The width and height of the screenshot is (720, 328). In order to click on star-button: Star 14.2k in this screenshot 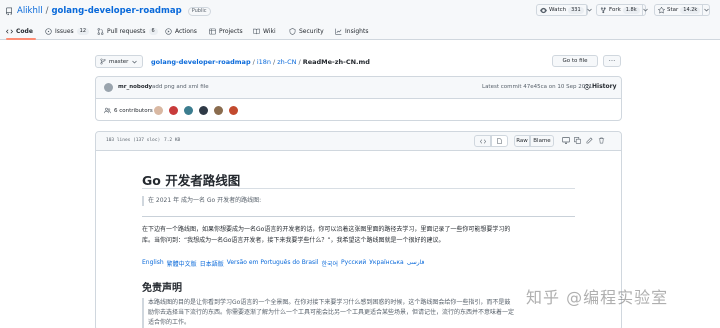, I will do `click(682, 10)`.